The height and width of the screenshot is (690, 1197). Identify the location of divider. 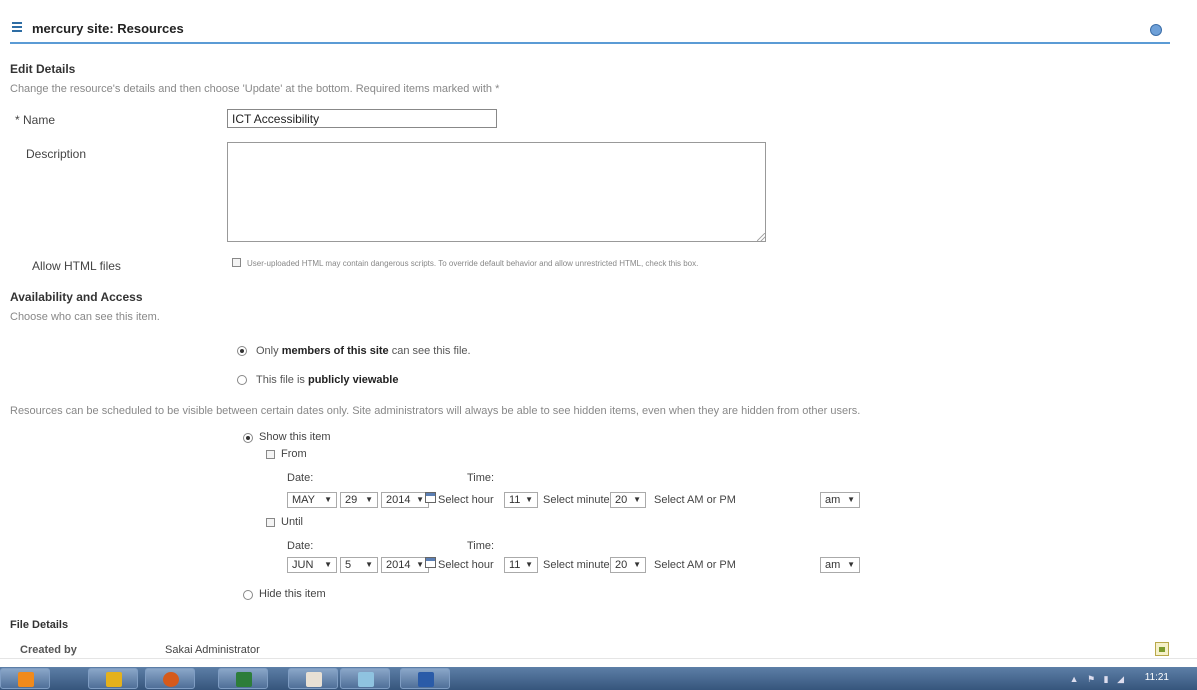
(598, 658).